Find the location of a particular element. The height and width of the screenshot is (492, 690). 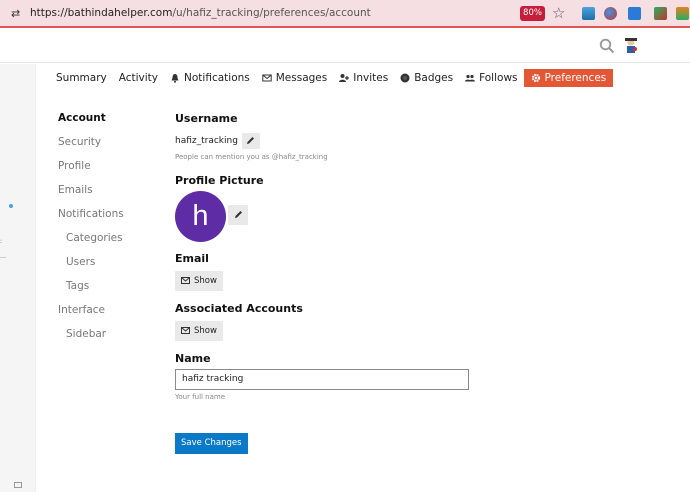

show-email-button: Show is located at coordinates (199, 280).